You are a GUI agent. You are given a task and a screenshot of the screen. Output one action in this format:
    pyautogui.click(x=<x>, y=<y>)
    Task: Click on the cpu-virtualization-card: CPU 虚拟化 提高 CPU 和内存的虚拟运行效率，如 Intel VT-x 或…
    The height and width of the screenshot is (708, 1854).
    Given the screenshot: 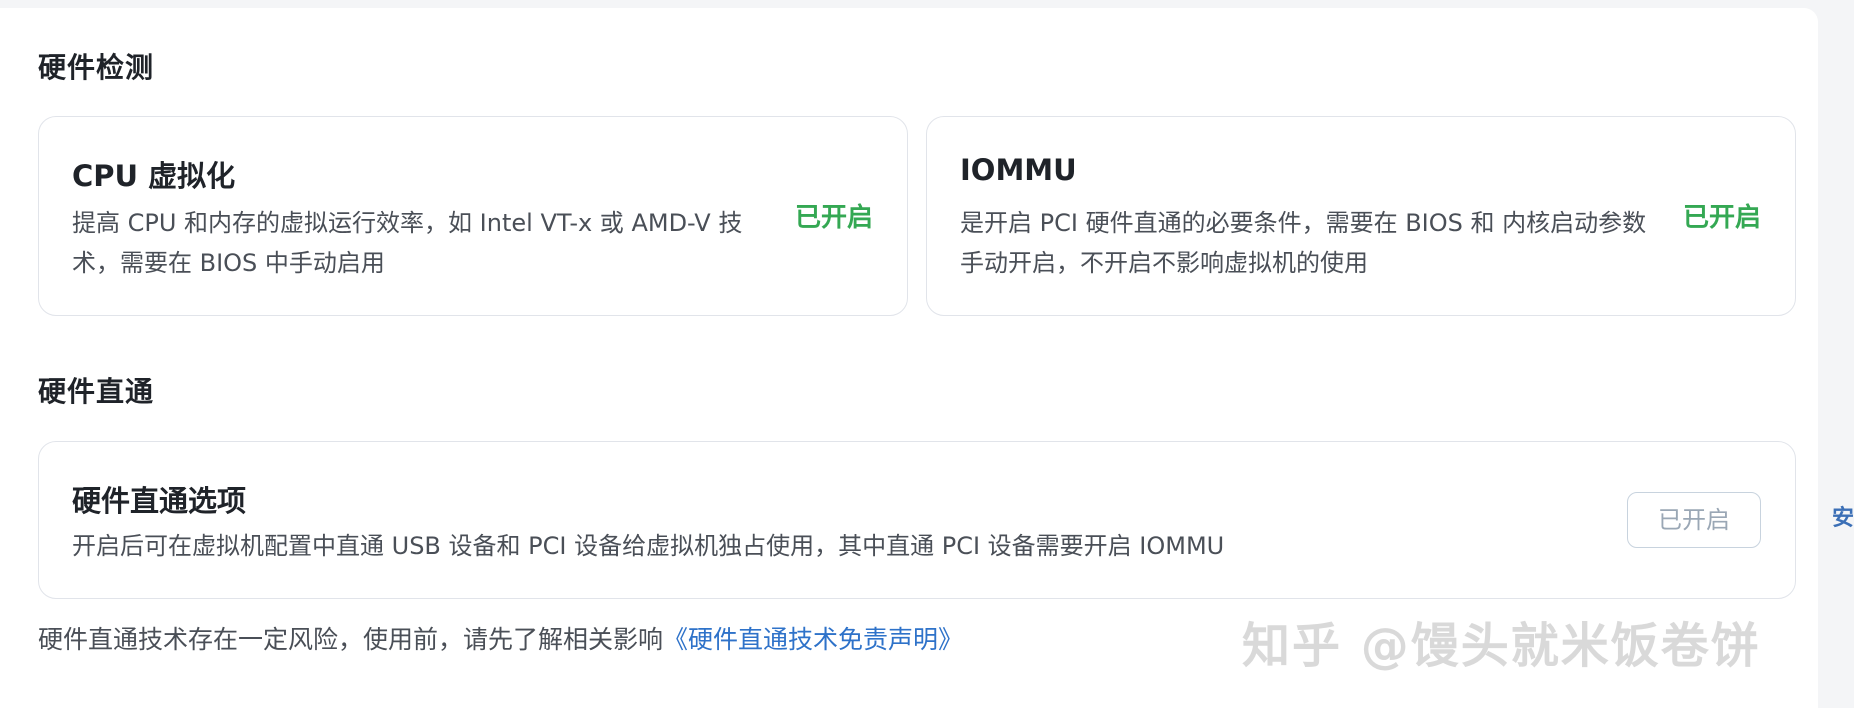 What is the action you would take?
    pyautogui.click(x=473, y=216)
    